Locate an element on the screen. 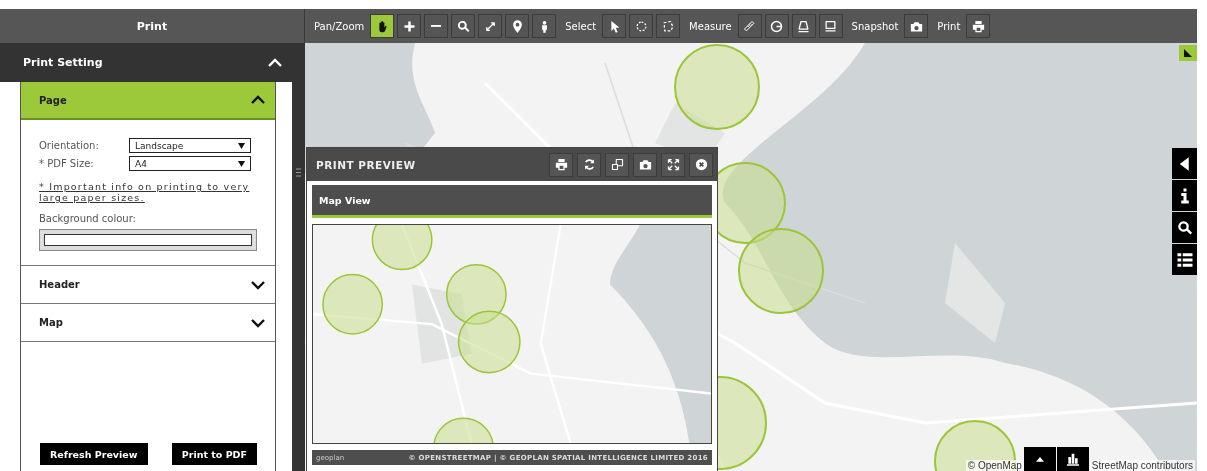 The width and height of the screenshot is (1207, 471). area-button is located at coordinates (803, 26).